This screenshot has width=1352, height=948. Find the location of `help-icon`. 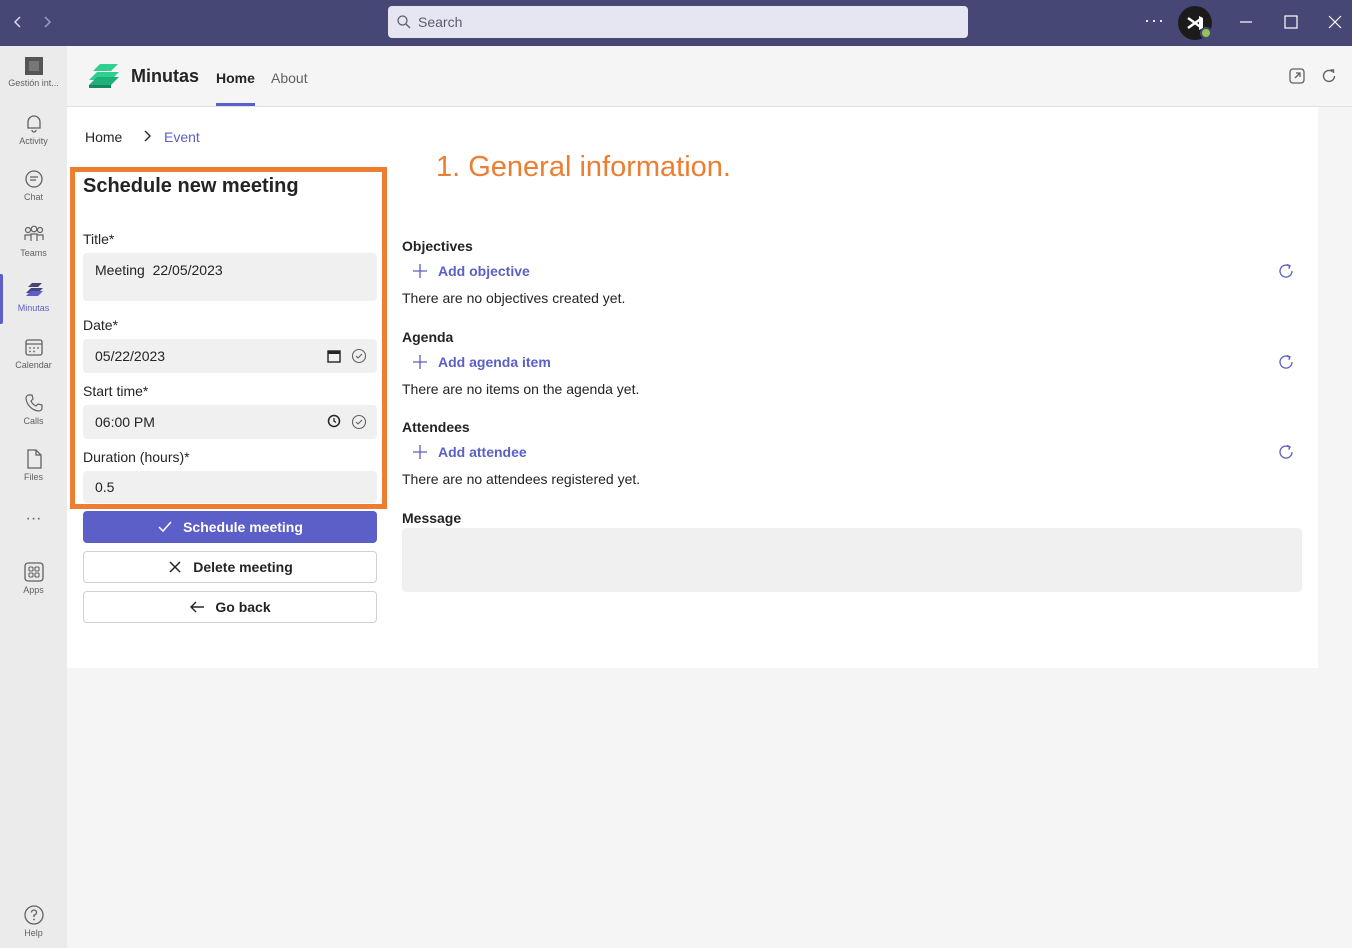

help-icon is located at coordinates (33, 915).